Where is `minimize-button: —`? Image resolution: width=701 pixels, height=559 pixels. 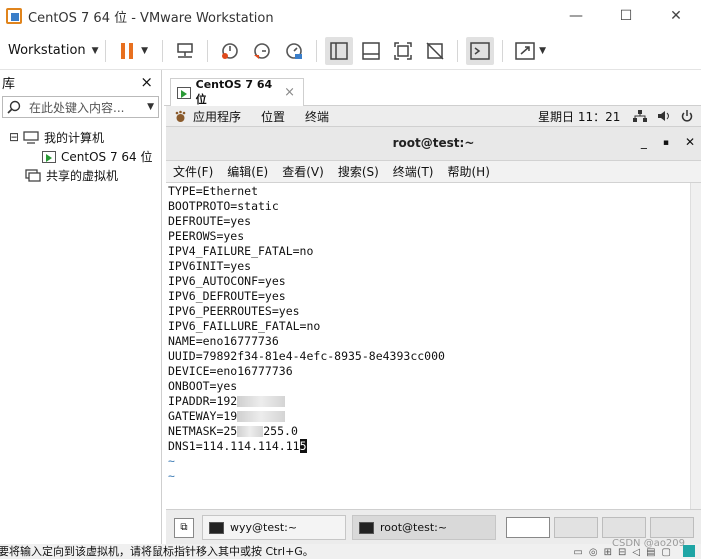 minimize-button: — is located at coordinates (576, 16).